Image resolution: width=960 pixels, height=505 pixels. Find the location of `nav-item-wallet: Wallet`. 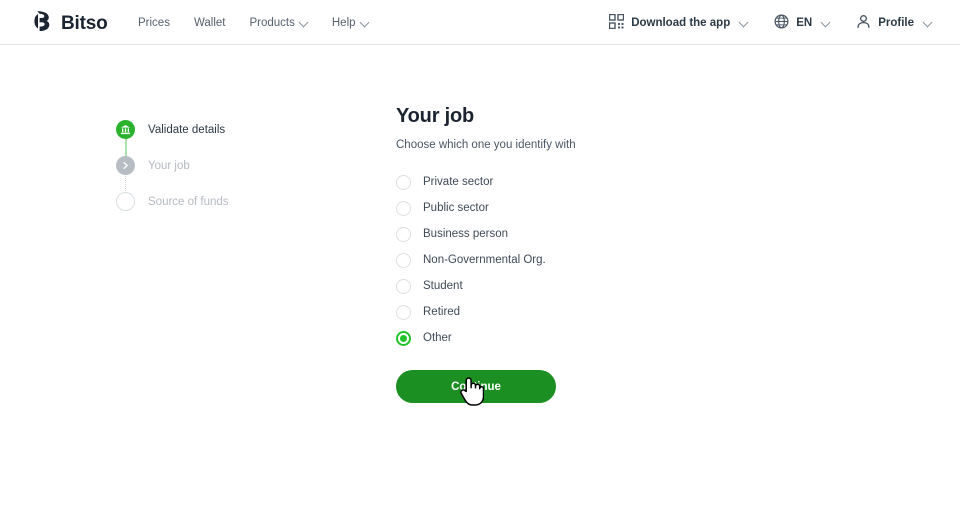

nav-item-wallet: Wallet is located at coordinates (210, 23).